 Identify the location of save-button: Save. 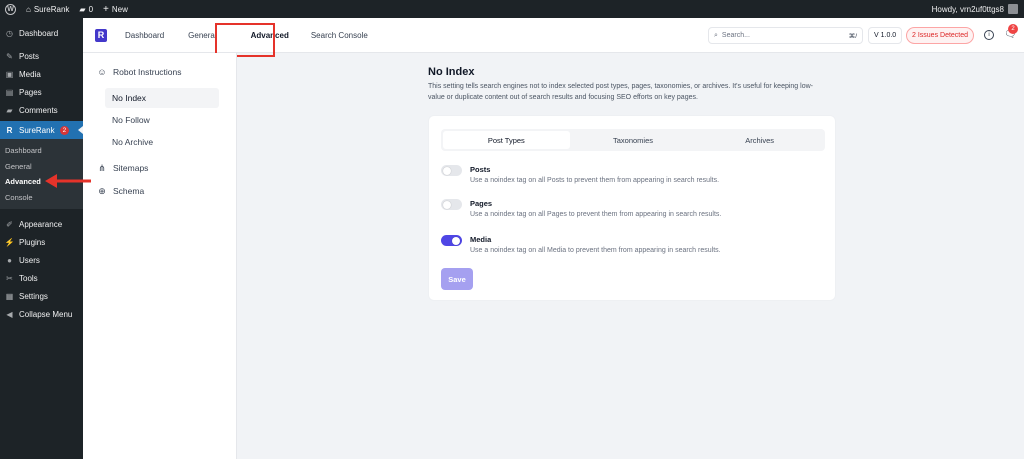
(457, 279).